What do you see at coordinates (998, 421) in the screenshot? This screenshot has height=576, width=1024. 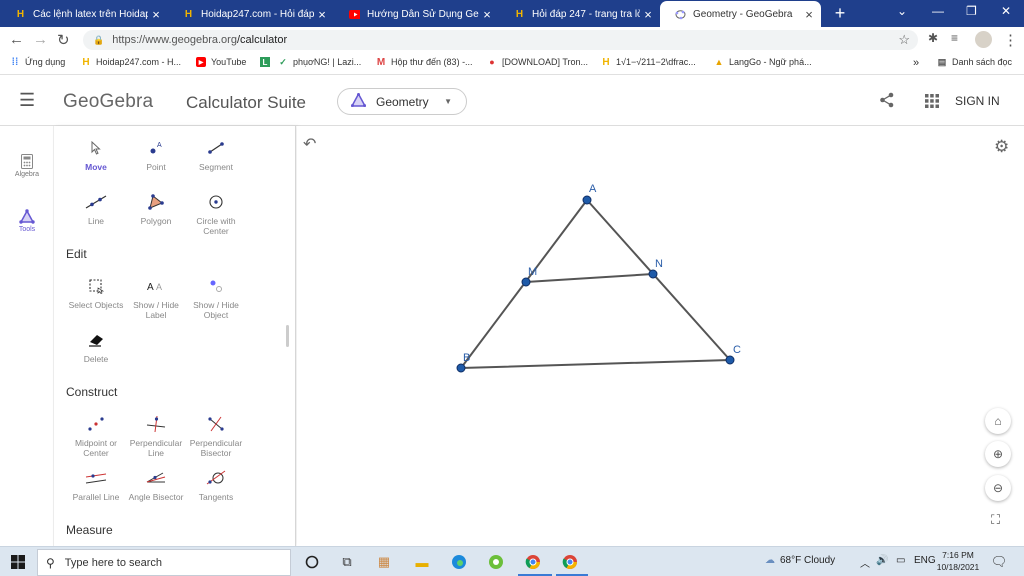 I see `home-view-button: ⌂` at bounding box center [998, 421].